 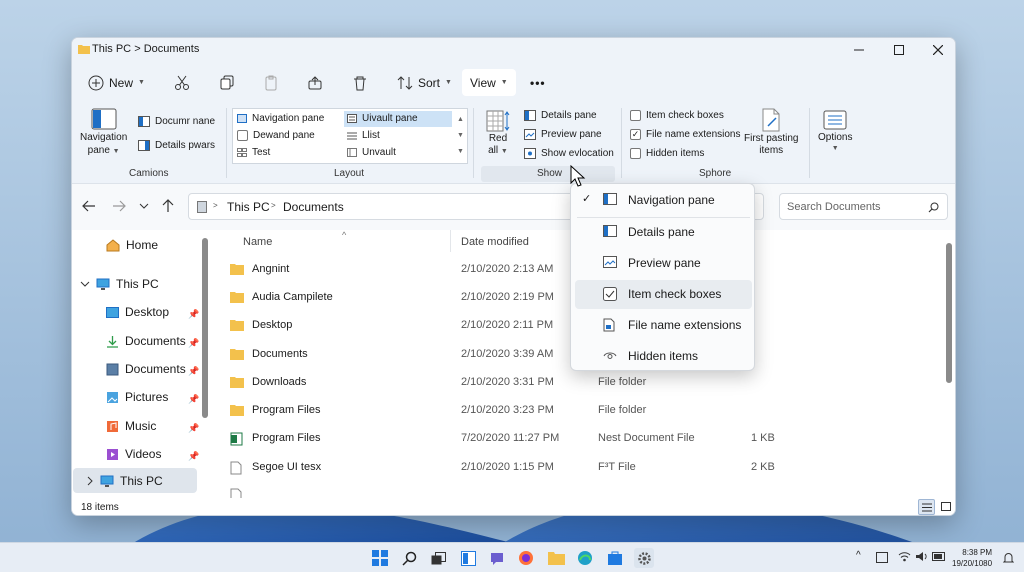 What do you see at coordinates (835, 131) in the screenshot?
I see `options-button: Options ▼` at bounding box center [835, 131].